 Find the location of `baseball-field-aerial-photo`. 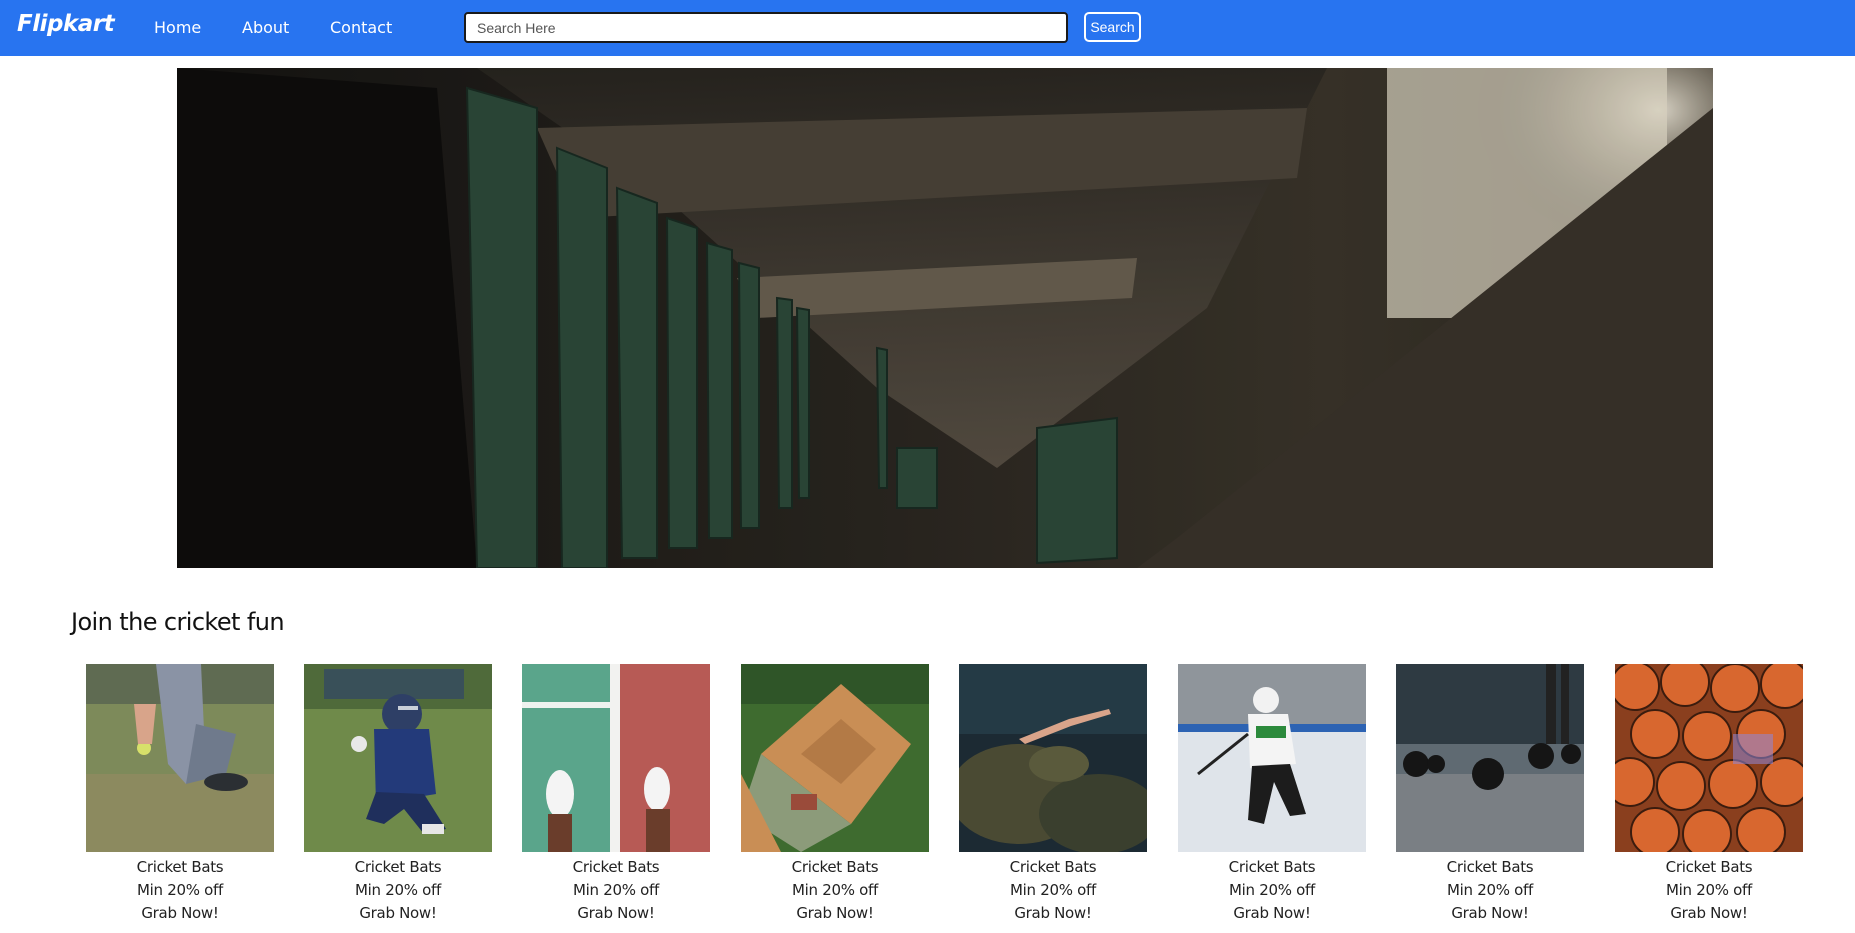

baseball-field-aerial-photo is located at coordinates (835, 758).